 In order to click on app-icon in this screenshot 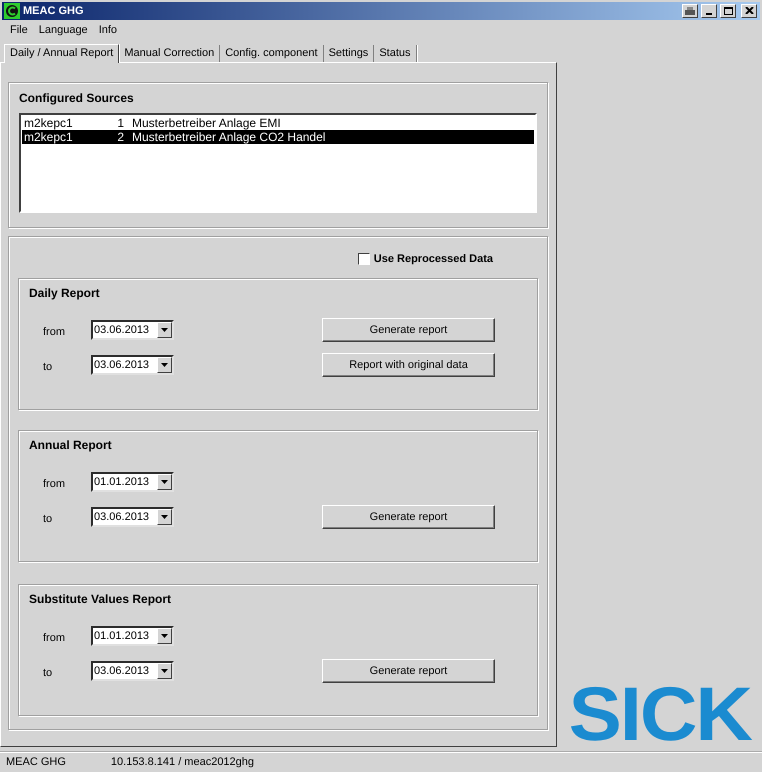, I will do `click(12, 10)`.